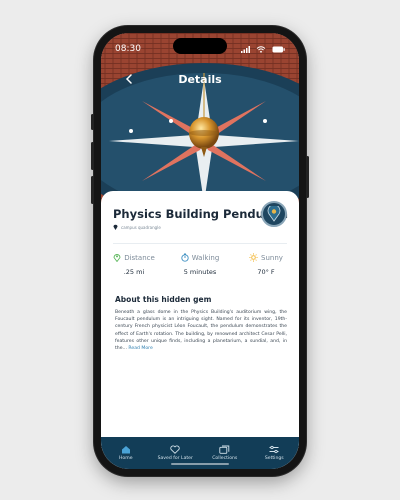 The height and width of the screenshot is (500, 400). I want to click on collections-icon, so click(224, 449).